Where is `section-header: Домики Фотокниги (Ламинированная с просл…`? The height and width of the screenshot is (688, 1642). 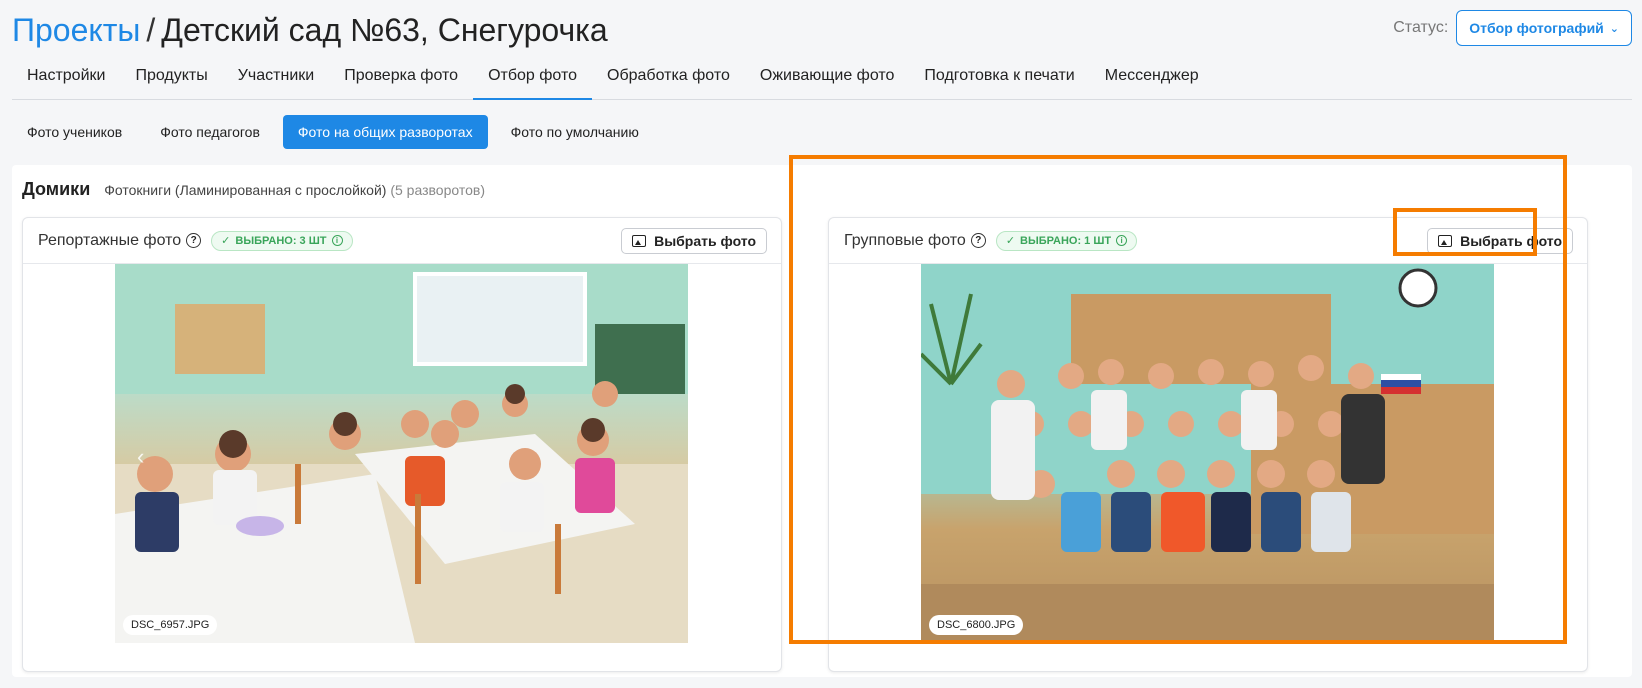
section-header: Домики Фотокниги (Ламинированная с просл… is located at coordinates (253, 189).